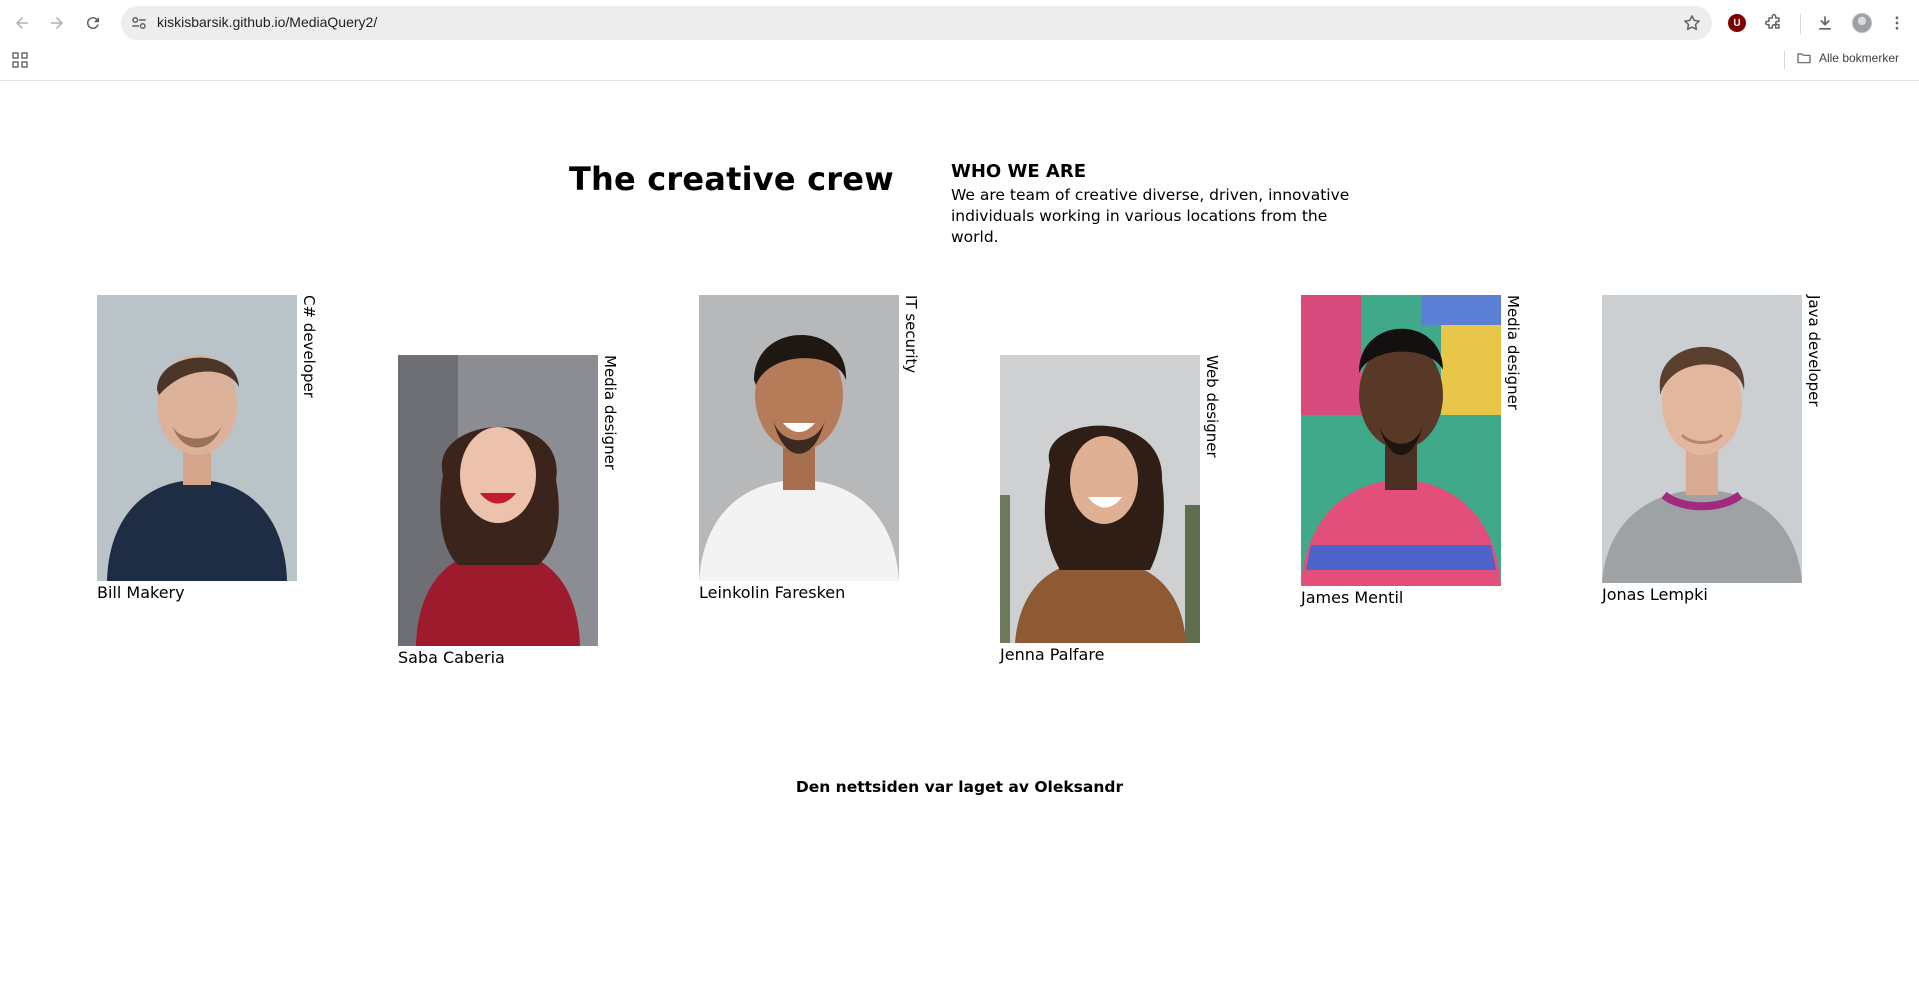 Image resolution: width=1919 pixels, height=990 pixels. Describe the element at coordinates (916, 23) in the screenshot. I see `address-bar: kiskisbarsik.github.io/MediaQuery2/` at that location.